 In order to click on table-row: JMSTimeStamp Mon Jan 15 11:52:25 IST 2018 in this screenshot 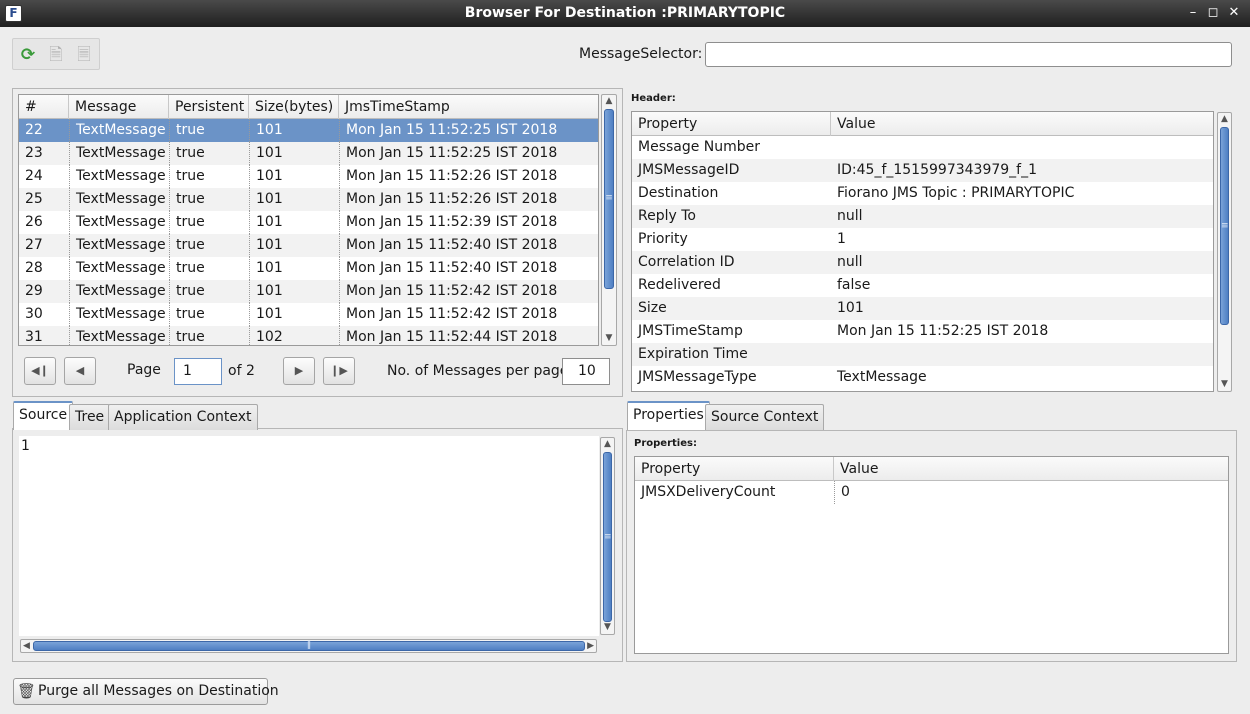, I will do `click(922, 331)`.